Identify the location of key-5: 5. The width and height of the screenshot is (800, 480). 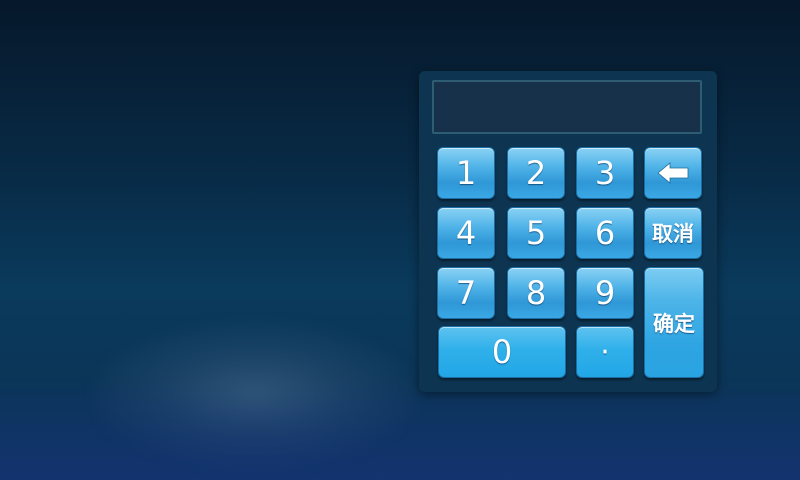
(536, 233).